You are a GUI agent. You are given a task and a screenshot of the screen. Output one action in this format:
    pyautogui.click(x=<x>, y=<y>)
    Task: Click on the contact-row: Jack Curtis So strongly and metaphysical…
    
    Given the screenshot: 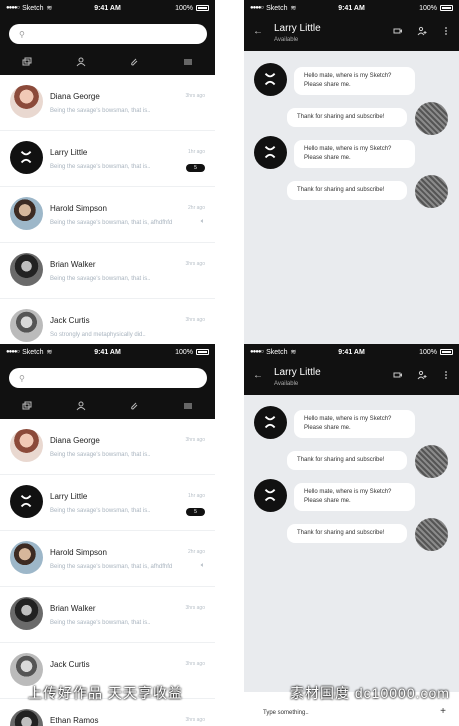 What is the action you would take?
    pyautogui.click(x=107, y=321)
    